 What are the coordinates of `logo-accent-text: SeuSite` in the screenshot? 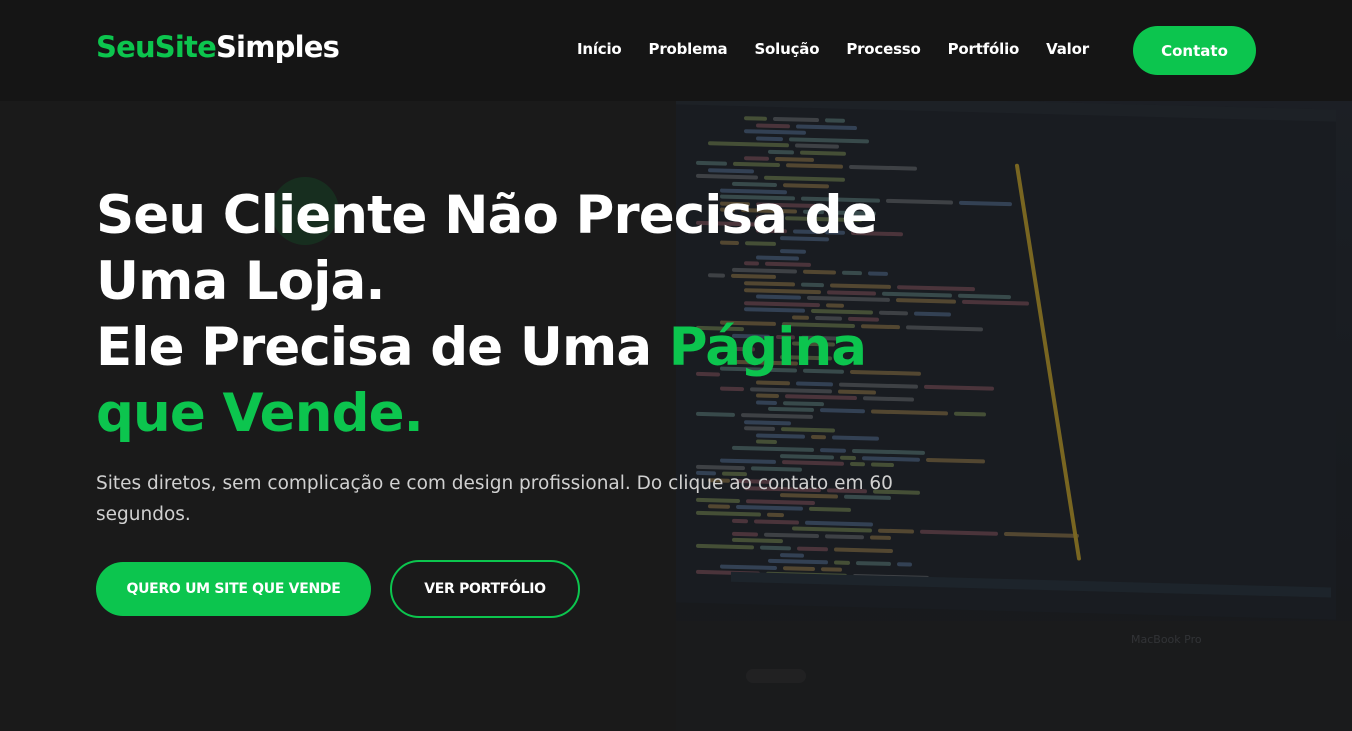 It's located at (156, 47).